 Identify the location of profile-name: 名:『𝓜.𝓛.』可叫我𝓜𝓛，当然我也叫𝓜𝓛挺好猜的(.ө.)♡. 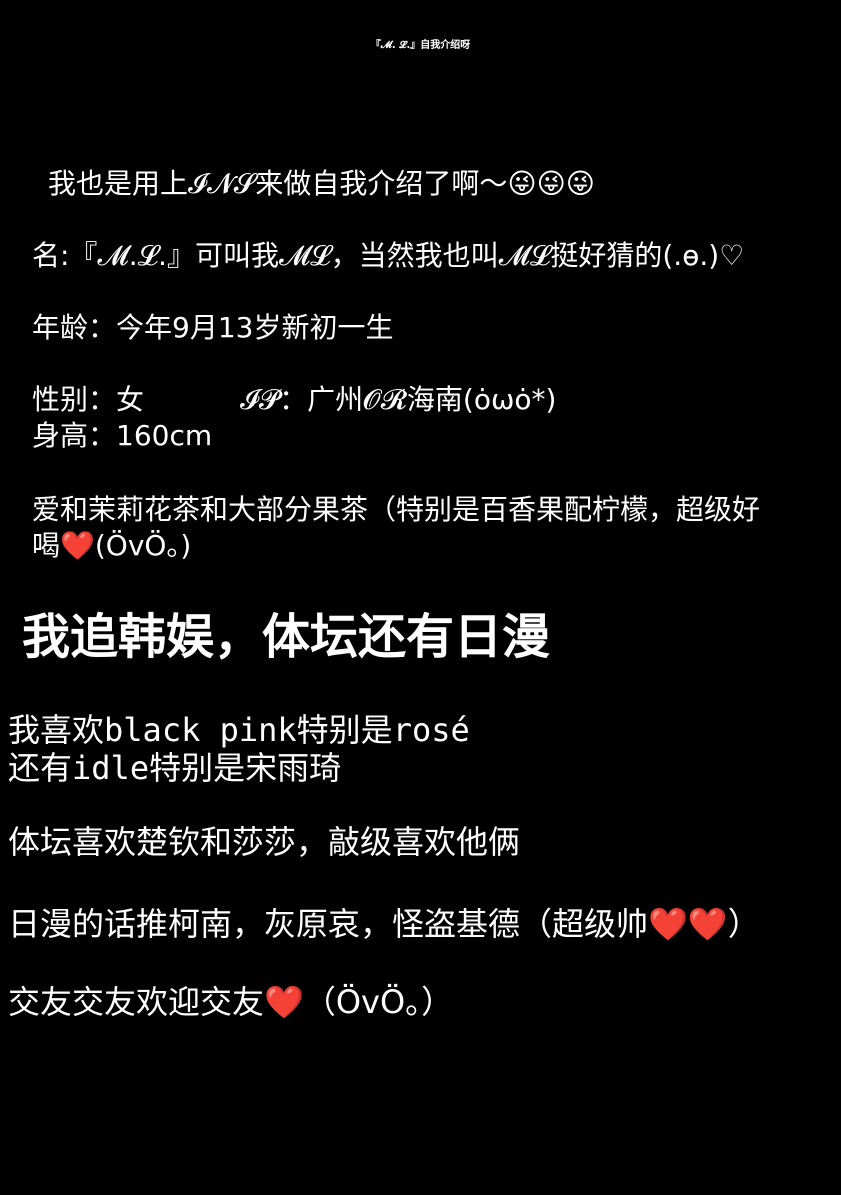
(388, 255).